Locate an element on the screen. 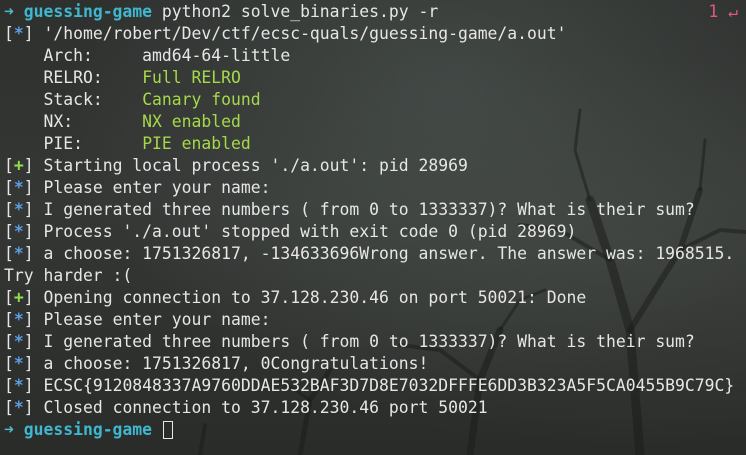 This screenshot has width=746, height=455. command-text: python2 solve_binaries.py -r is located at coordinates (300, 11).